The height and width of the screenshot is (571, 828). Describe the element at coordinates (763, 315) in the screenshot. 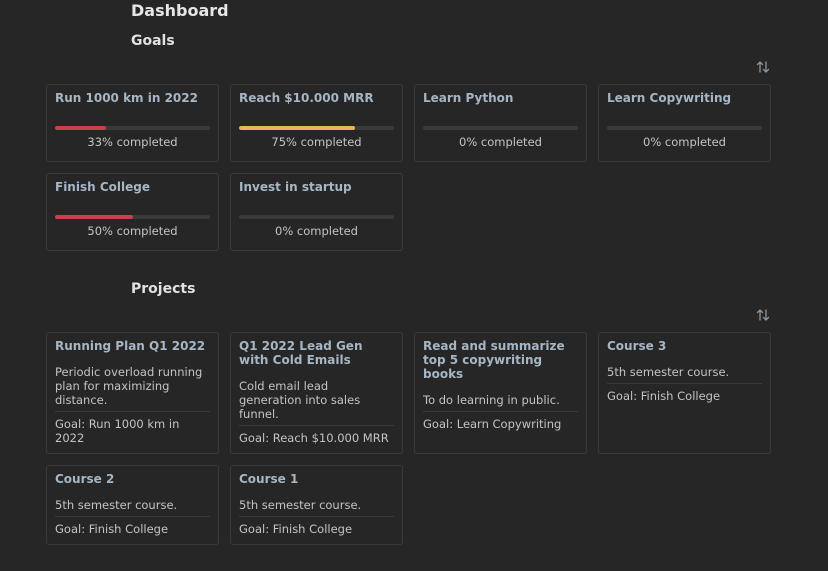

I see `projects-sort-icon` at that location.